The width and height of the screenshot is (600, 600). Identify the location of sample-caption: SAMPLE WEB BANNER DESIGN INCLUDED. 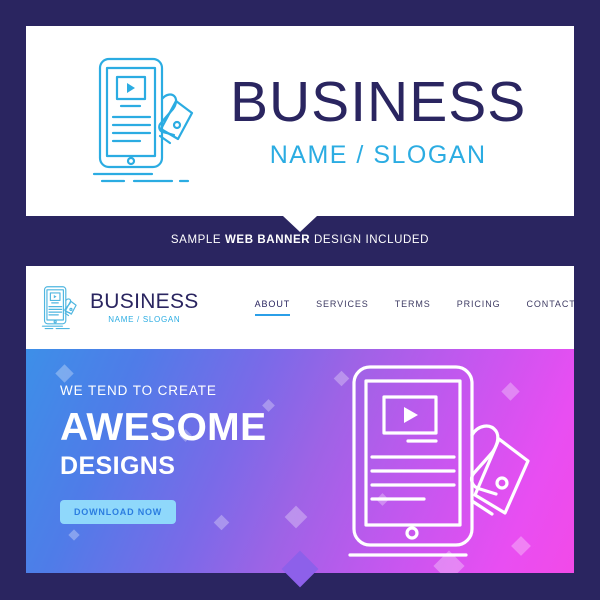
(300, 240).